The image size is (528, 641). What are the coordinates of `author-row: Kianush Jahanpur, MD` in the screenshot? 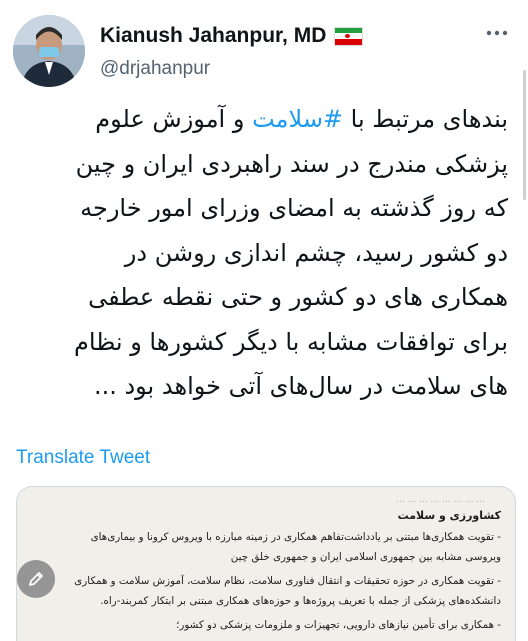 It's located at (232, 36).